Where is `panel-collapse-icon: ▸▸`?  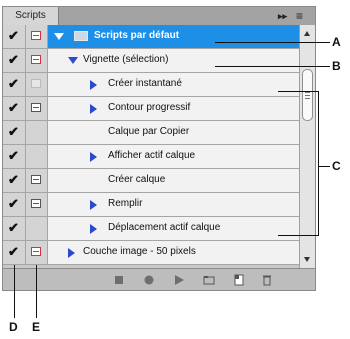
panel-collapse-icon: ▸▸ is located at coordinates (282, 16).